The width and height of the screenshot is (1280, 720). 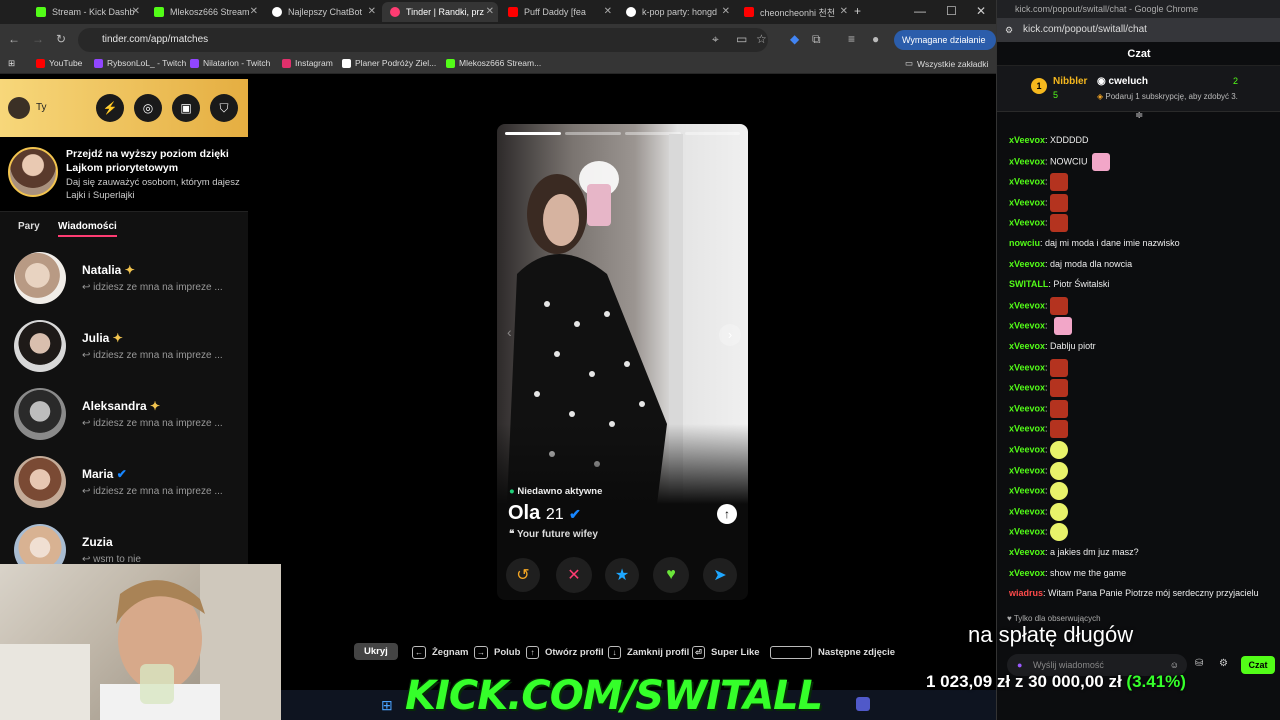 I want to click on like-button: ♥, so click(x=671, y=575).